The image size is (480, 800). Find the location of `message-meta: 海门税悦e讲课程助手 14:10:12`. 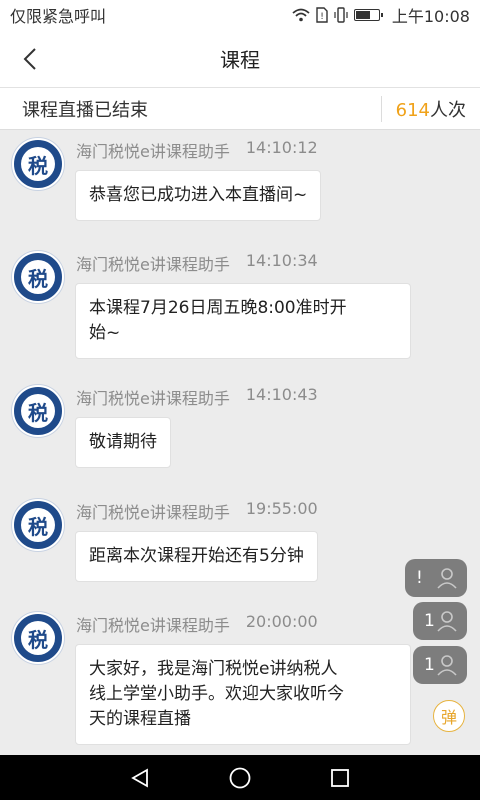

message-meta: 海门税悦e讲课程助手 14:10:12 is located at coordinates (197, 150).